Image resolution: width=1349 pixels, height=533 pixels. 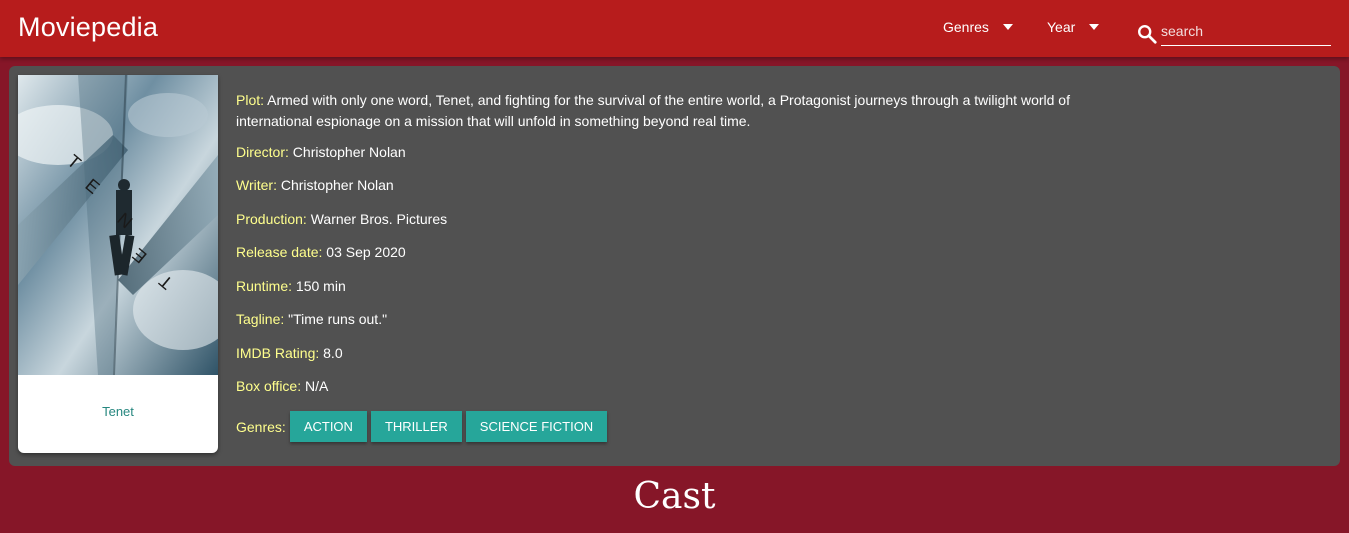 What do you see at coordinates (333, 353) in the screenshot?
I see `imdb-rating-value: 8.0` at bounding box center [333, 353].